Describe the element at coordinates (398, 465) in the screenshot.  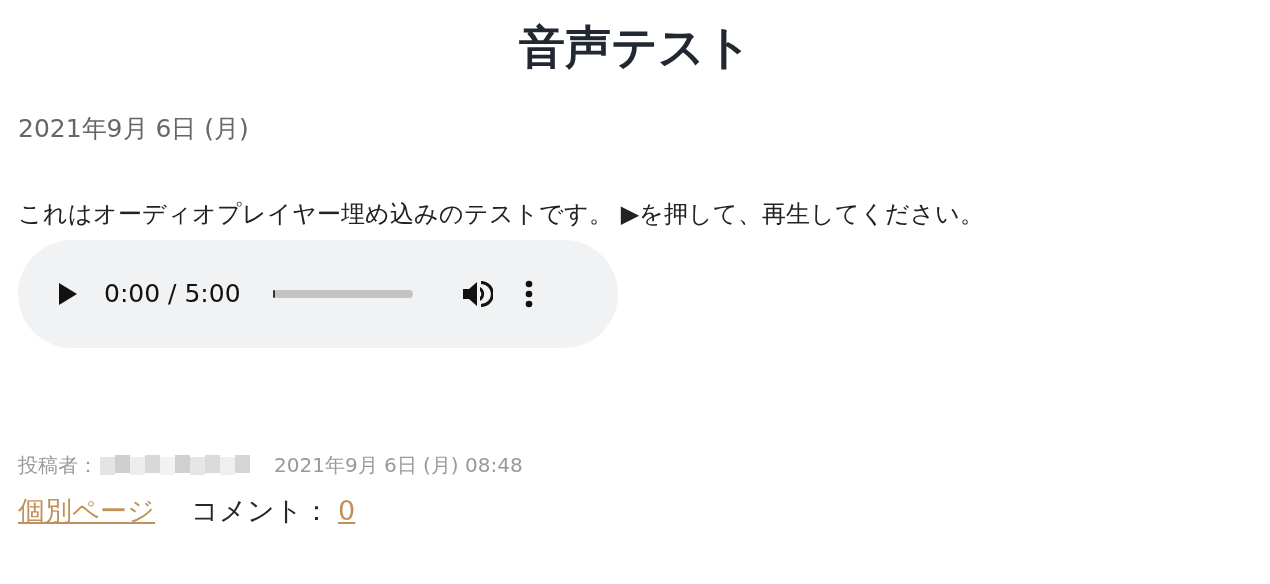
I see `post-timestamp: 2021年9月 6日 (月) 08:48` at that location.